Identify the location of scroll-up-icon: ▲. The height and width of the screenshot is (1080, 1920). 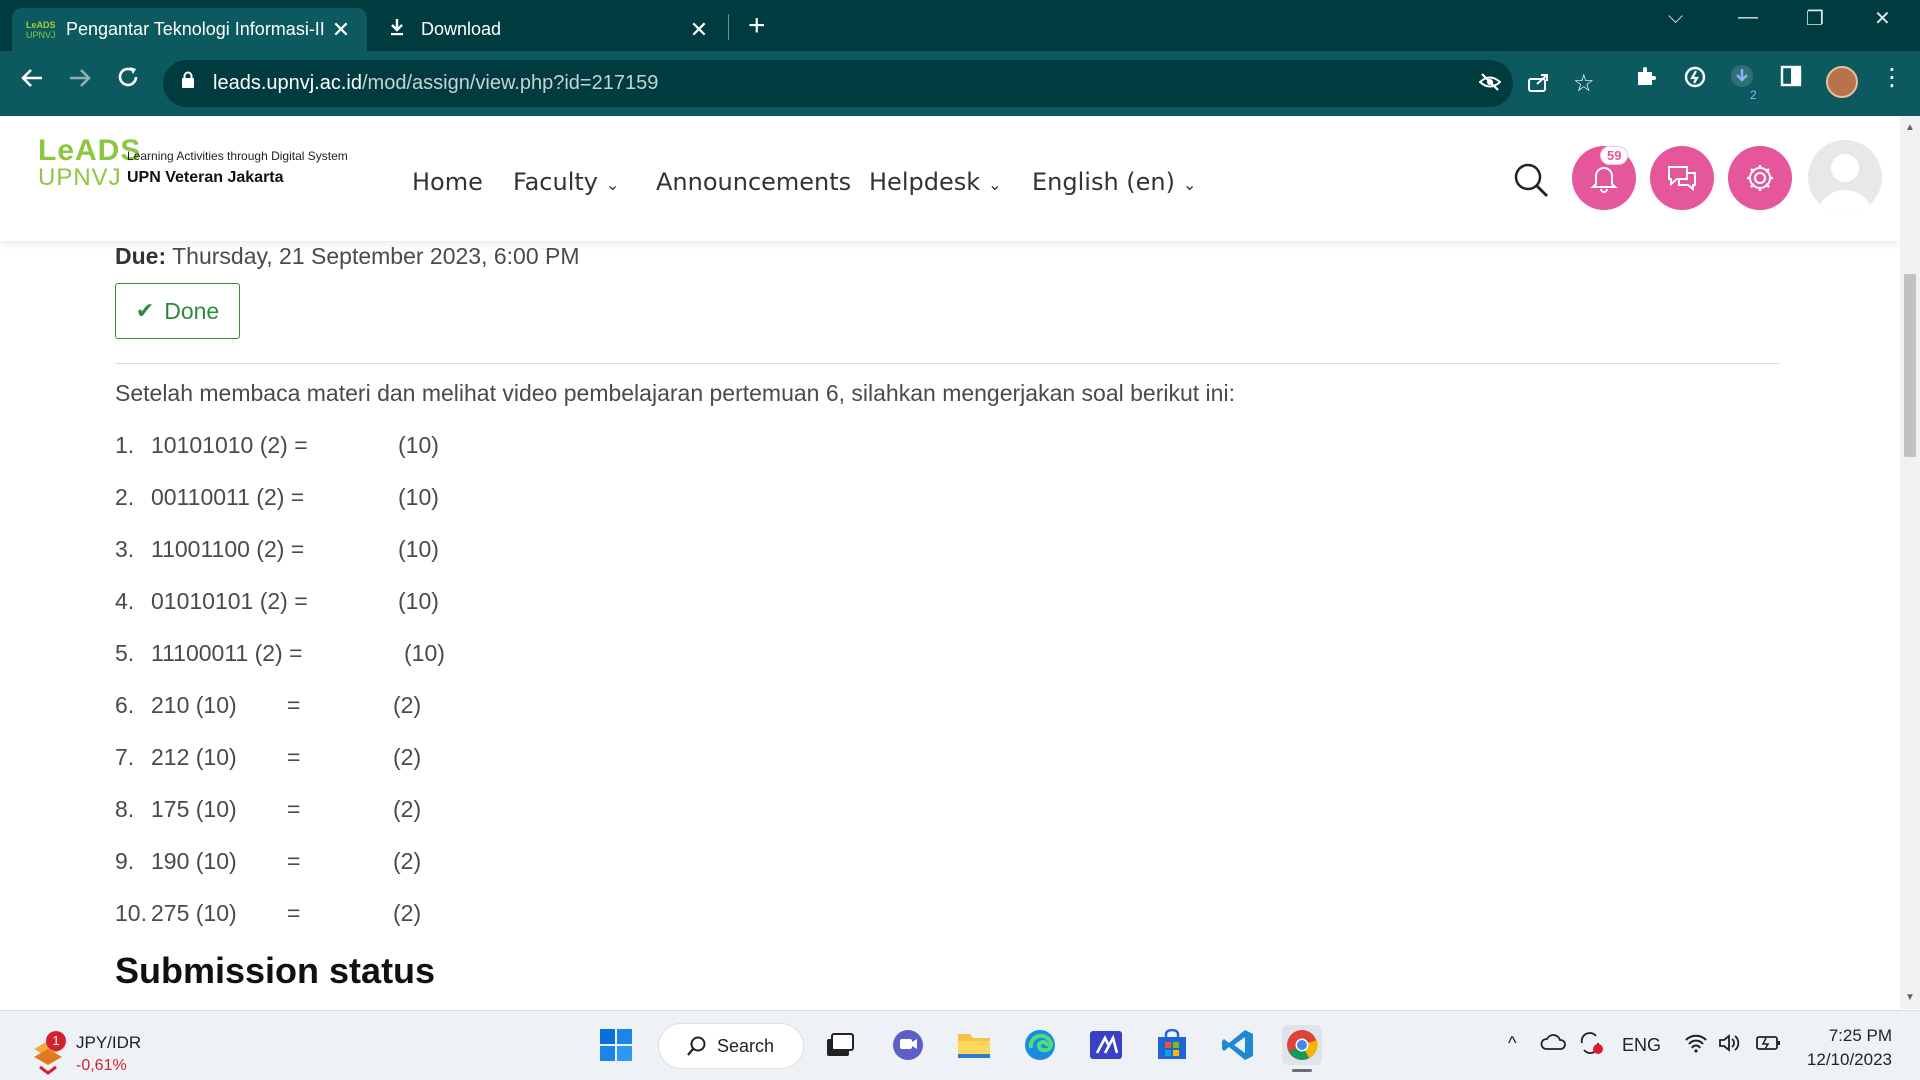
(1910, 127).